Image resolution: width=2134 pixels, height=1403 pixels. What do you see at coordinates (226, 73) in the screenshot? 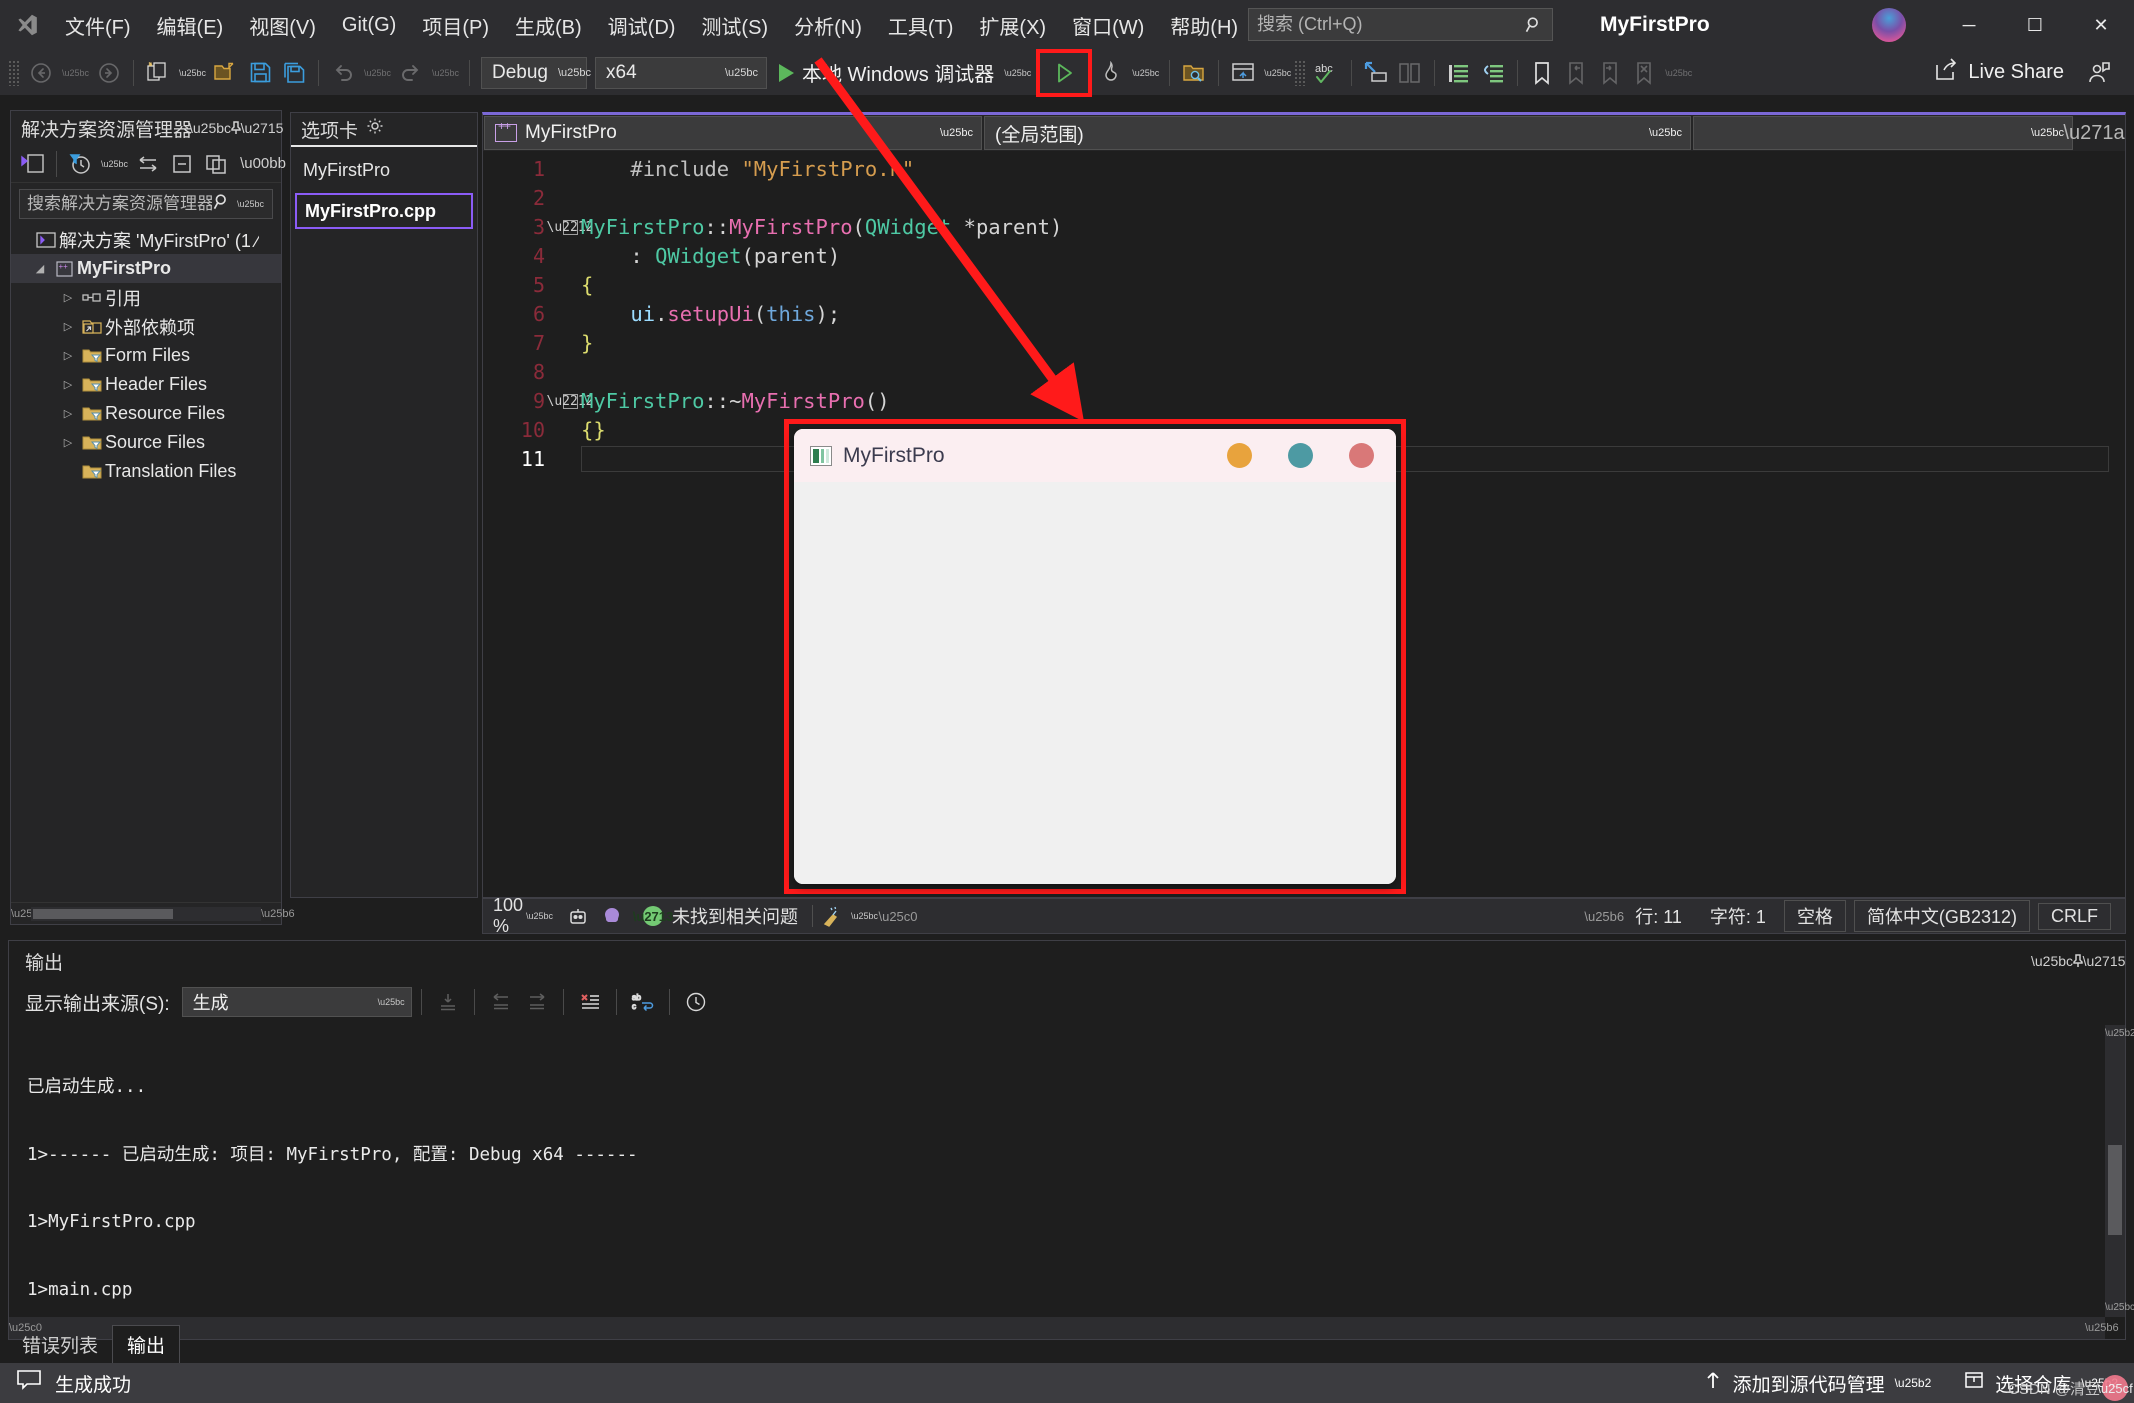
I see `open-file-icon` at bounding box center [226, 73].